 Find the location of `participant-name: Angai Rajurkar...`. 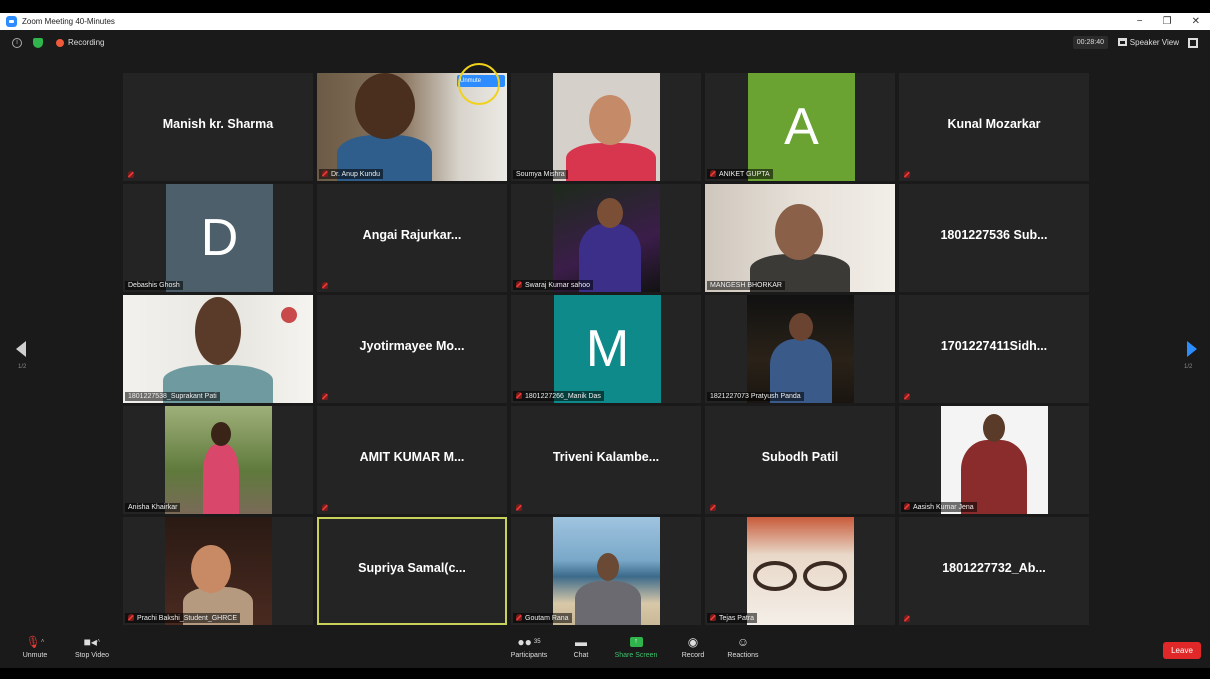

participant-name: Angai Rajurkar... is located at coordinates (412, 235).